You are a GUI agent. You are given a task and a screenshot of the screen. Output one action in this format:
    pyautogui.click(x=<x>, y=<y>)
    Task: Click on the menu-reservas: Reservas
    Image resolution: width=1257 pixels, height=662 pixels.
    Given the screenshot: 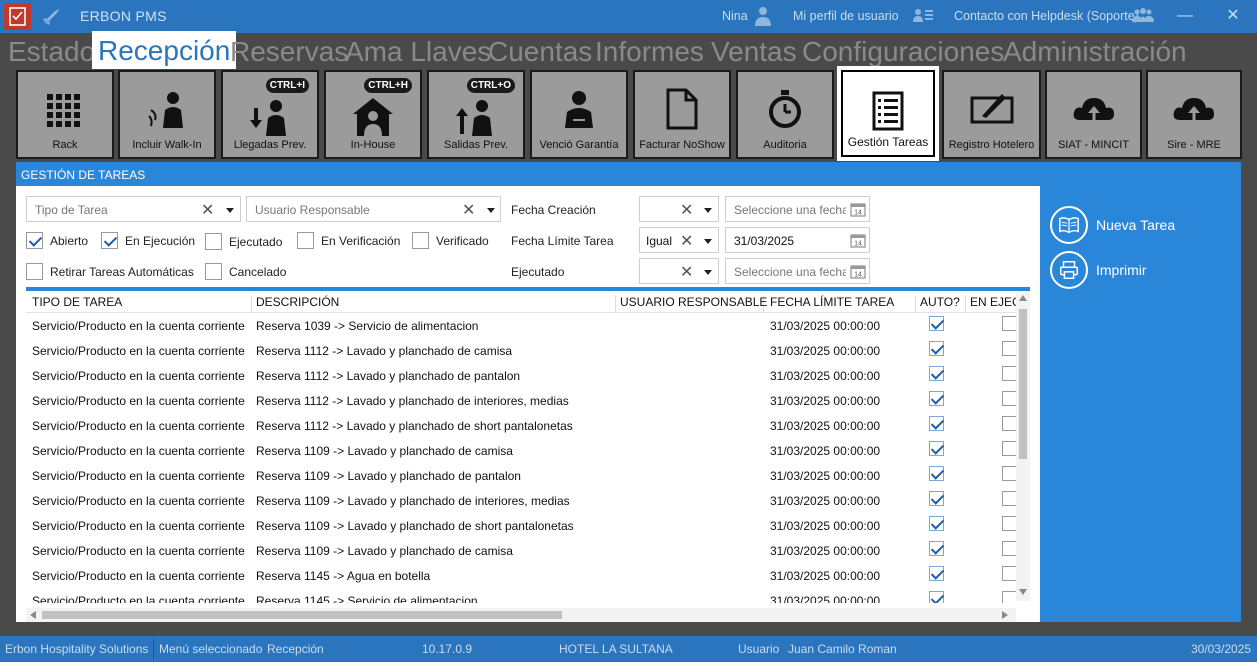 What is the action you would take?
    pyautogui.click(x=289, y=52)
    